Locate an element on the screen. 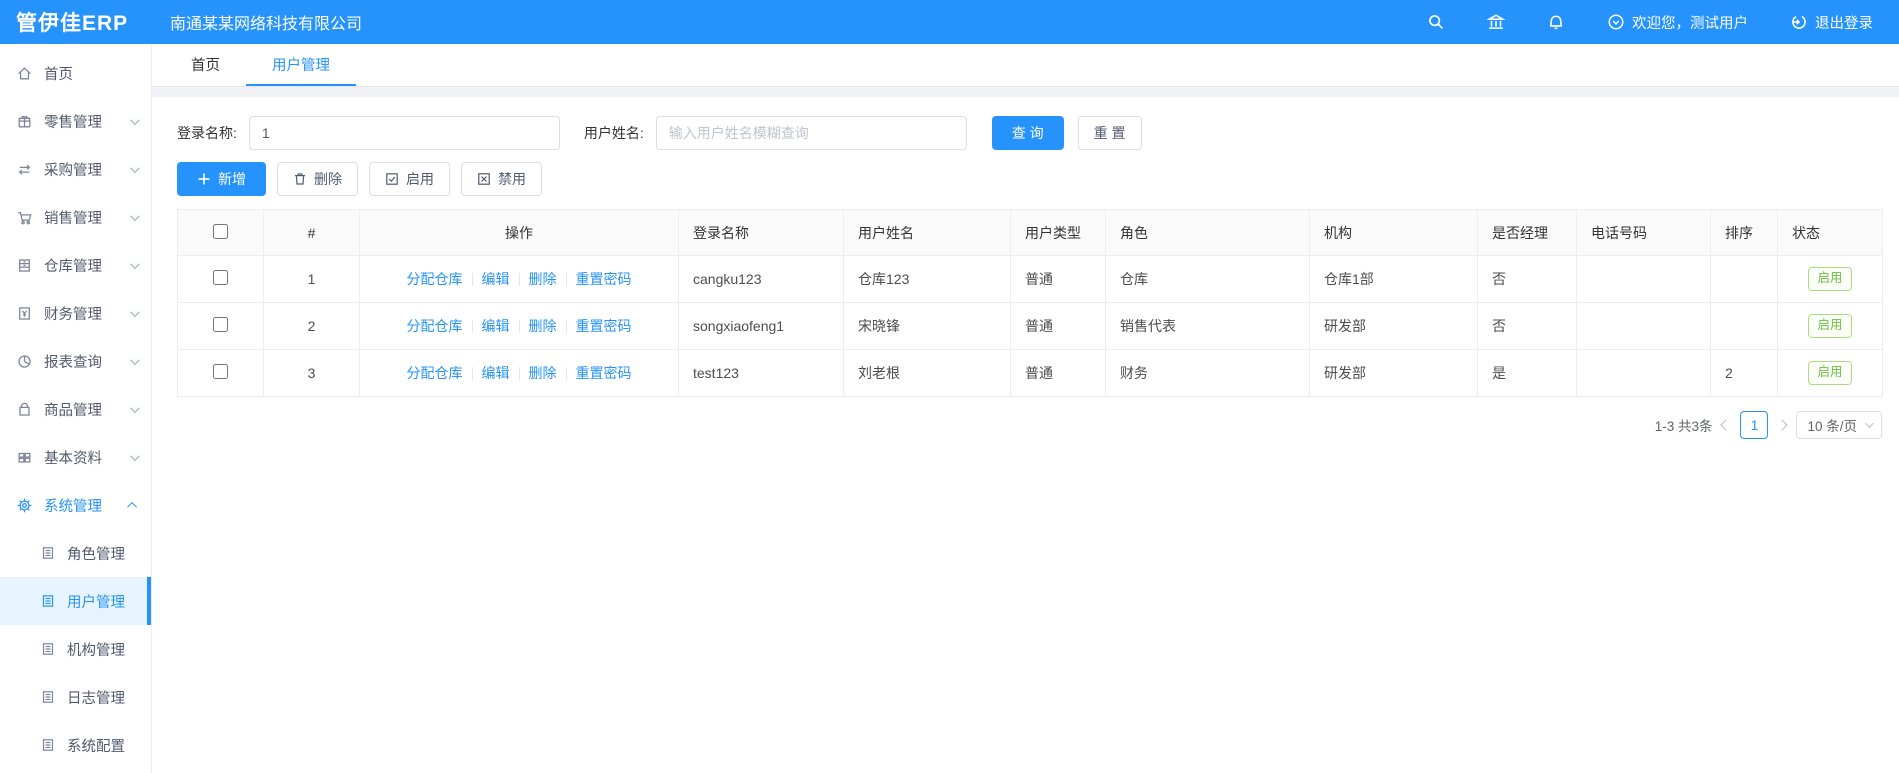  select-all-checkbox is located at coordinates (220, 231).